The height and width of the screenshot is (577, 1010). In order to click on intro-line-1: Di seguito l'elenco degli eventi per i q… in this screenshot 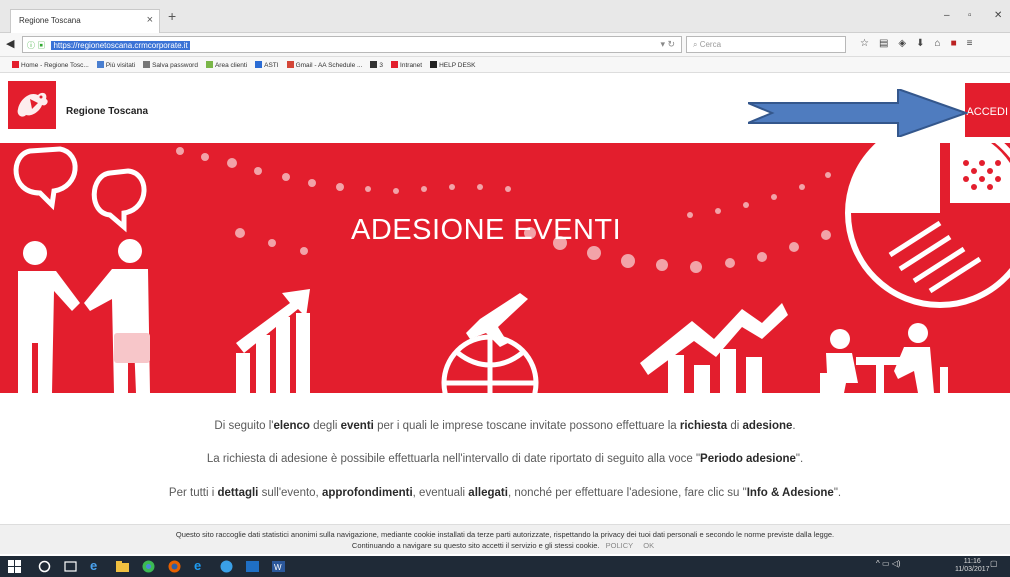, I will do `click(505, 426)`.